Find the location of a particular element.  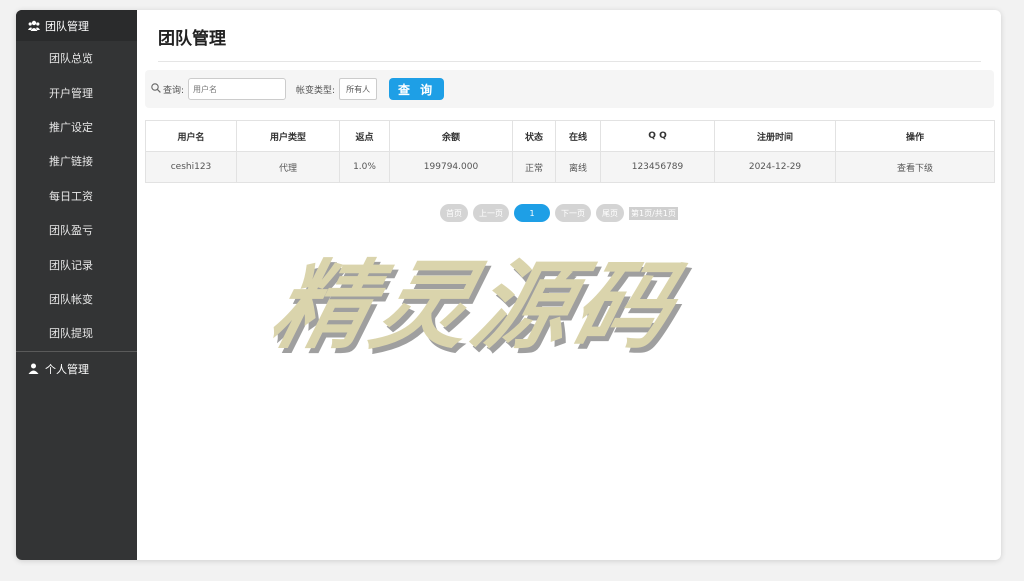

view-subordinates-link: 查看下级 is located at coordinates (915, 167).